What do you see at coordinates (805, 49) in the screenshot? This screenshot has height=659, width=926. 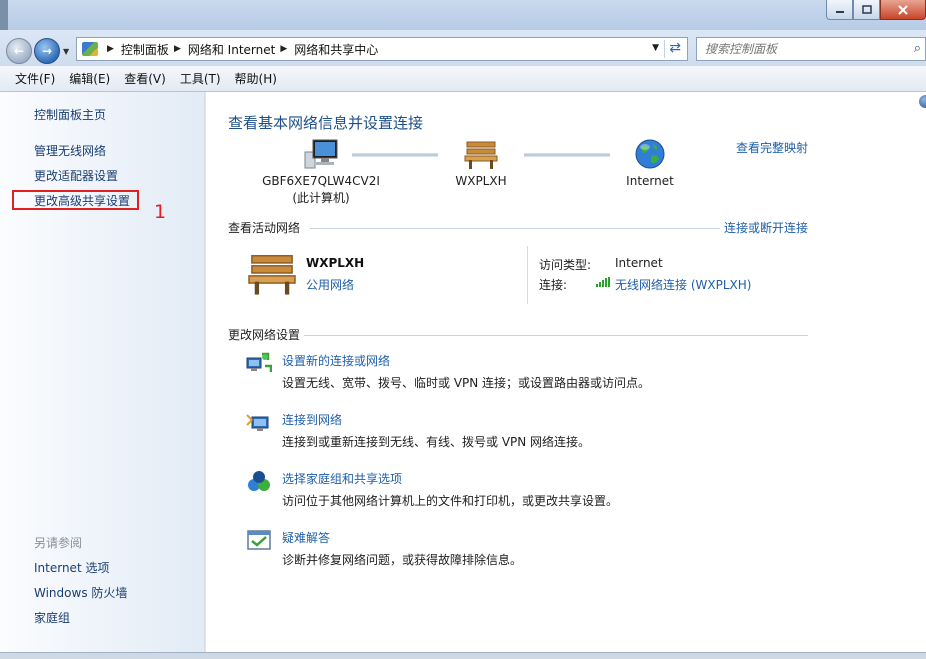 I see `search-input` at bounding box center [805, 49].